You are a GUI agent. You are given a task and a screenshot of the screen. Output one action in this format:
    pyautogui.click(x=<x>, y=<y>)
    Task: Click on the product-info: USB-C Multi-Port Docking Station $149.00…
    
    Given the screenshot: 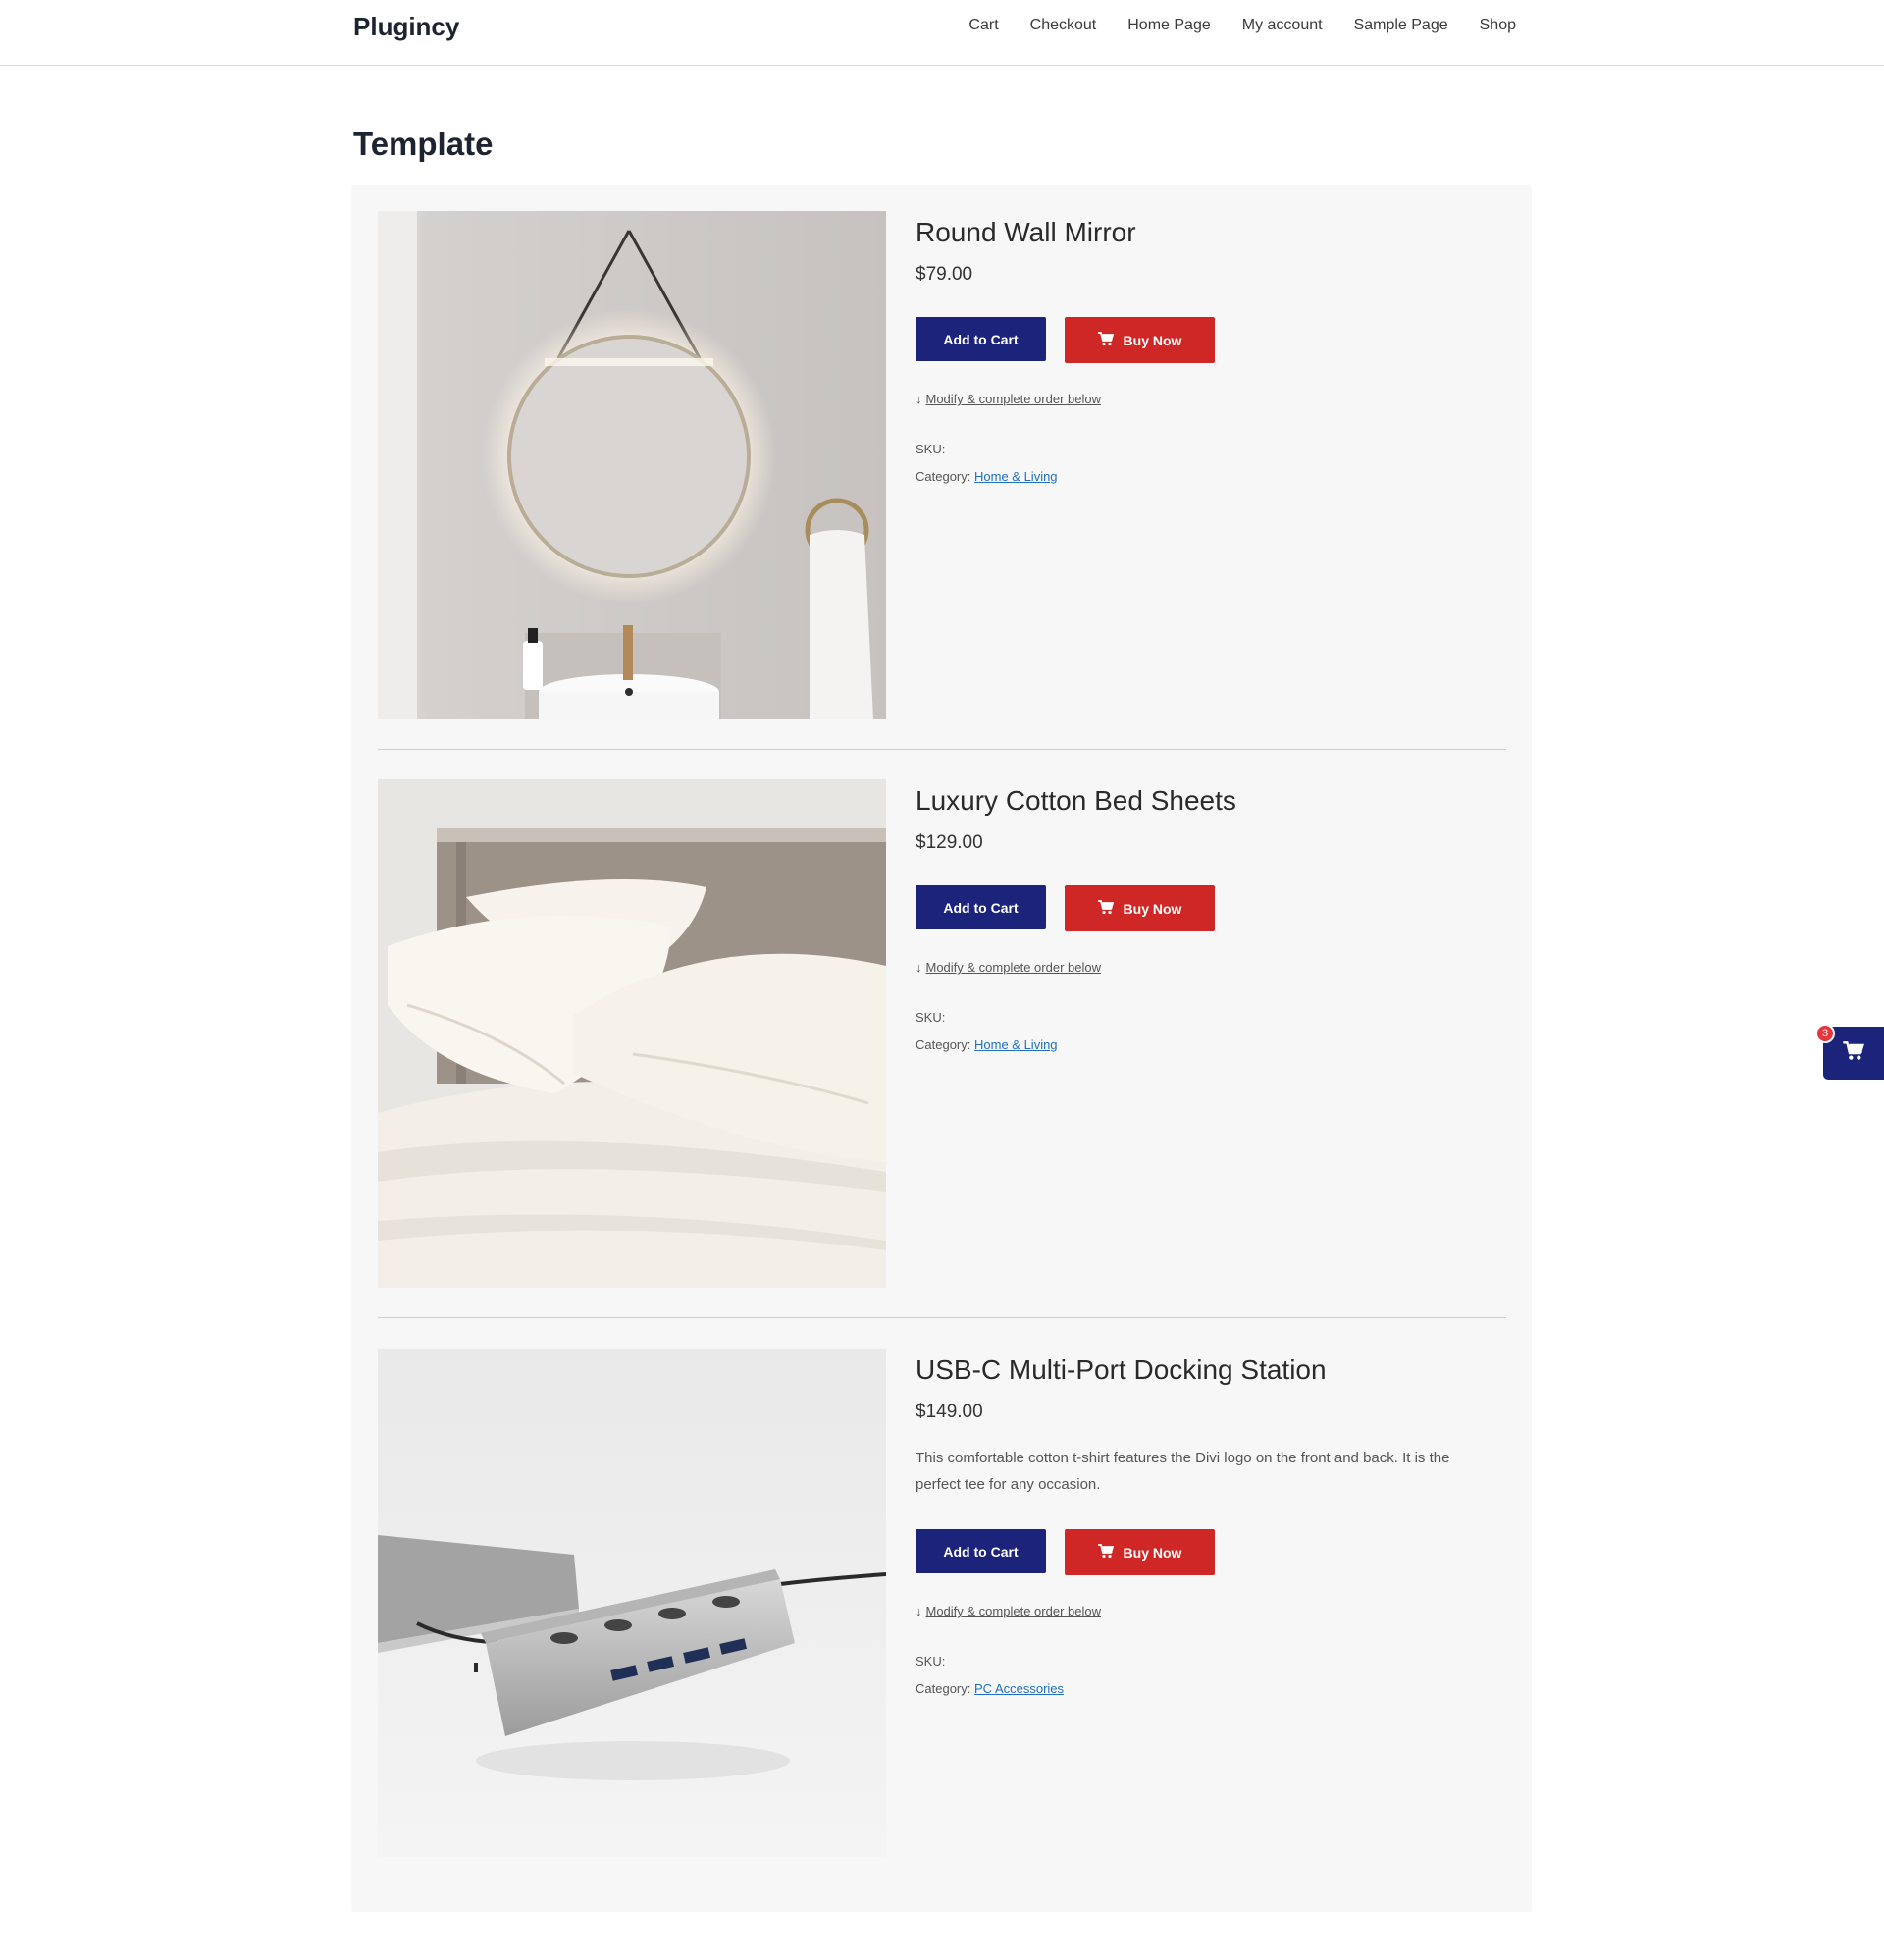 What is the action you would take?
    pyautogui.click(x=1210, y=1526)
    